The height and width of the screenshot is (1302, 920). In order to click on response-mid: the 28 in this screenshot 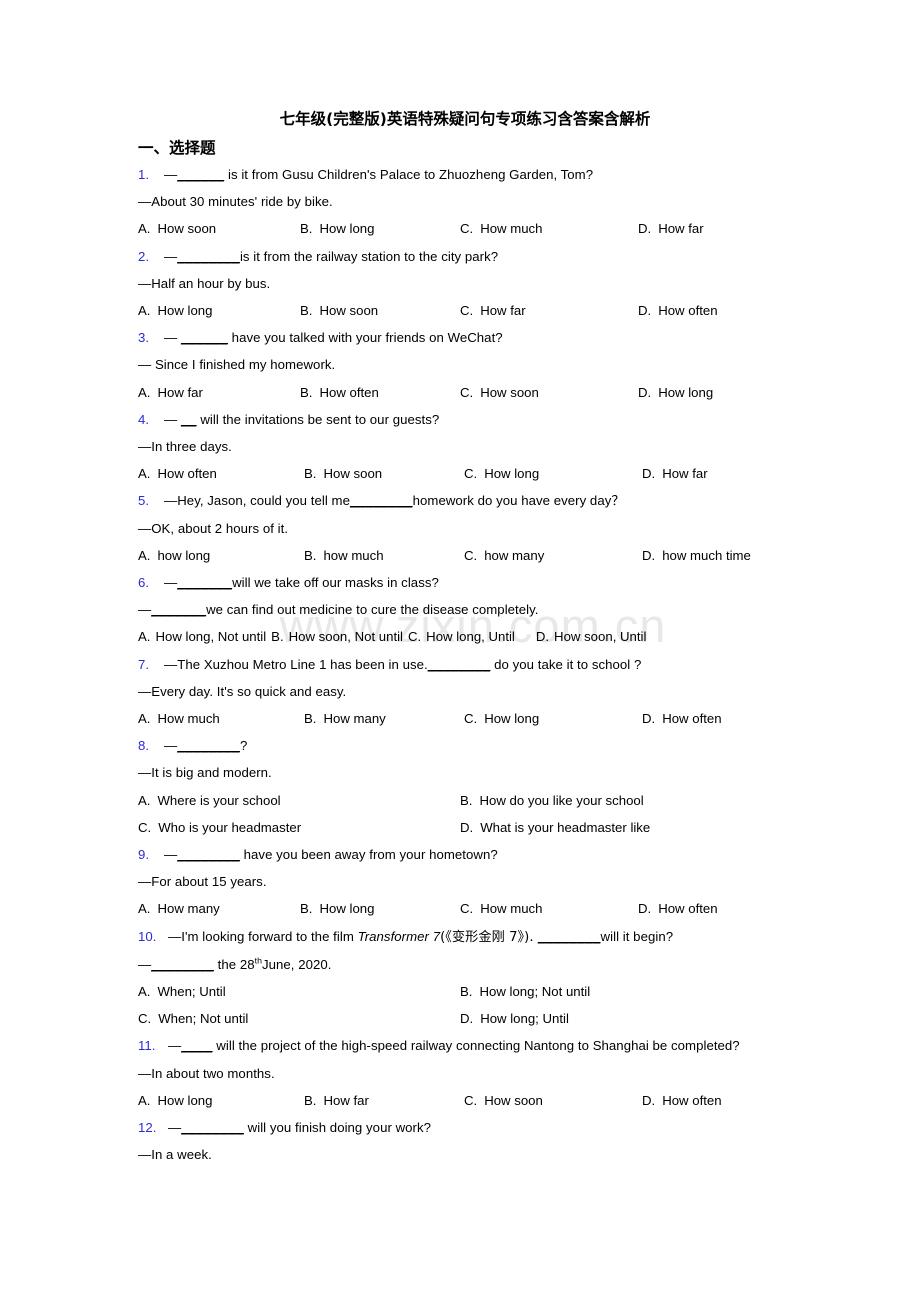, I will do `click(234, 964)`.